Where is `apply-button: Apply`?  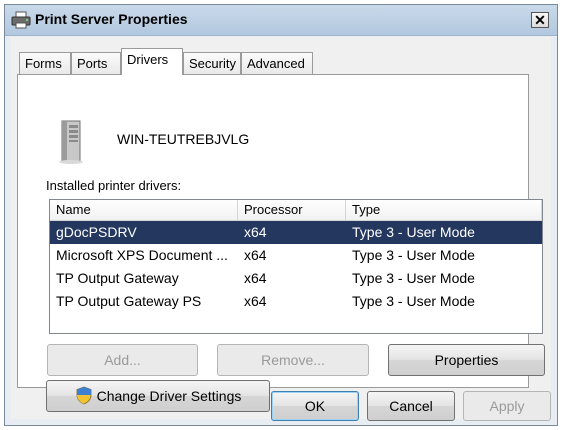
apply-button: Apply is located at coordinates (507, 406).